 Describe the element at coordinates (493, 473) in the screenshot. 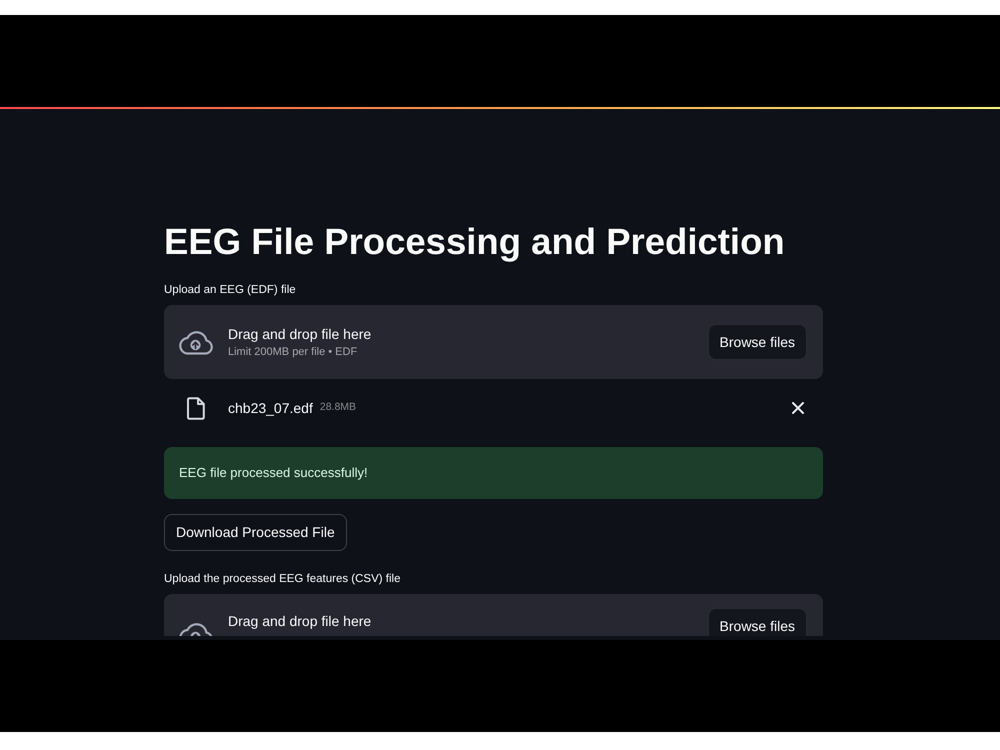

I see `success-alert: EEG file processed successfully!` at that location.